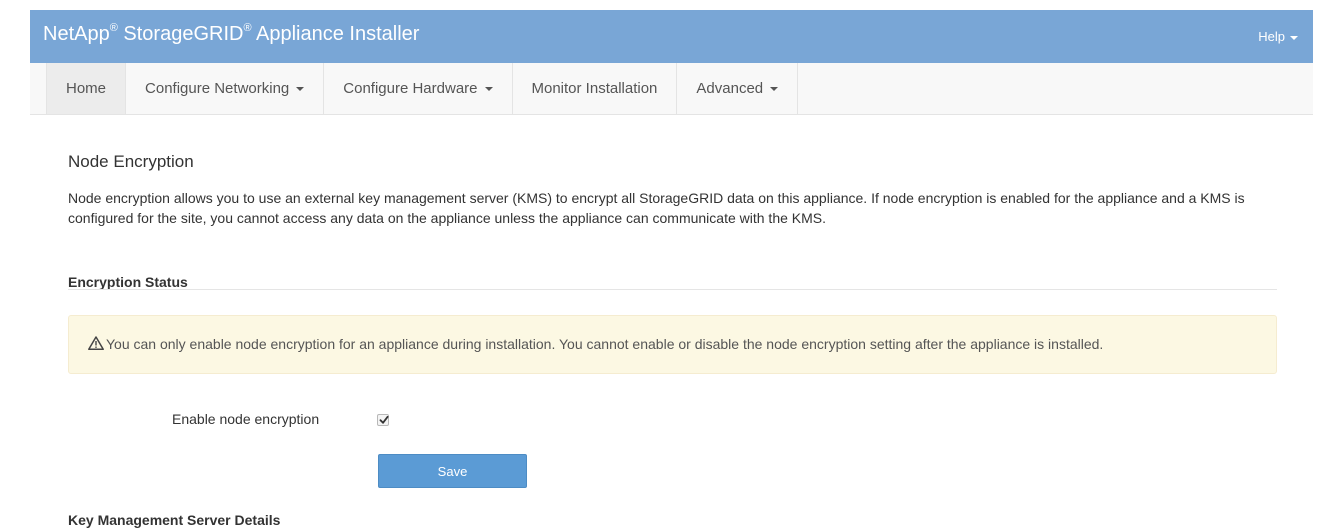 Image resolution: width=1325 pixels, height=528 pixels. I want to click on nav-item-monitor-installation: Monitor Installation, so click(595, 88).